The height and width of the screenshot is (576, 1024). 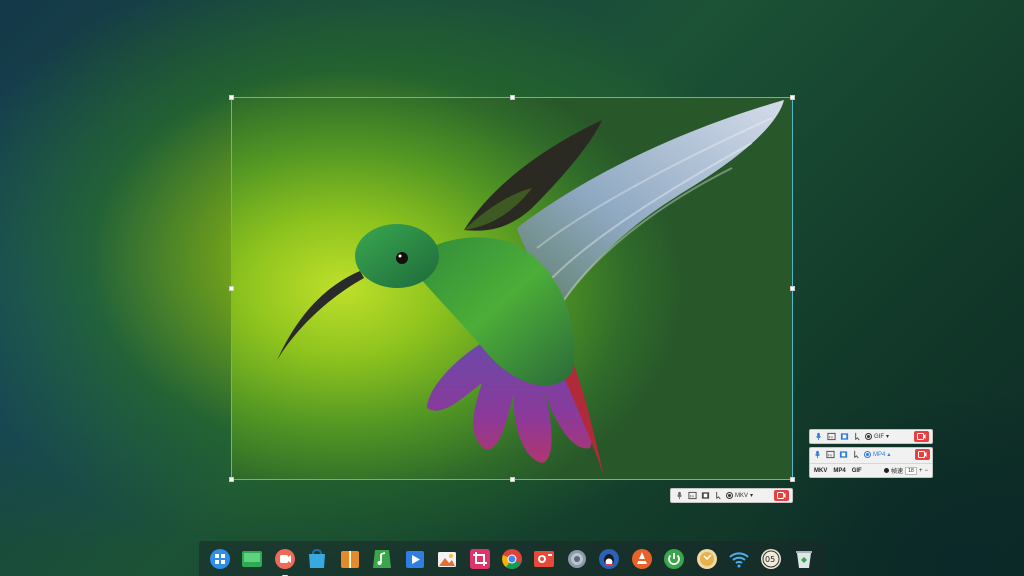 I want to click on frame-rate-label: 帧速, so click(x=896, y=472).